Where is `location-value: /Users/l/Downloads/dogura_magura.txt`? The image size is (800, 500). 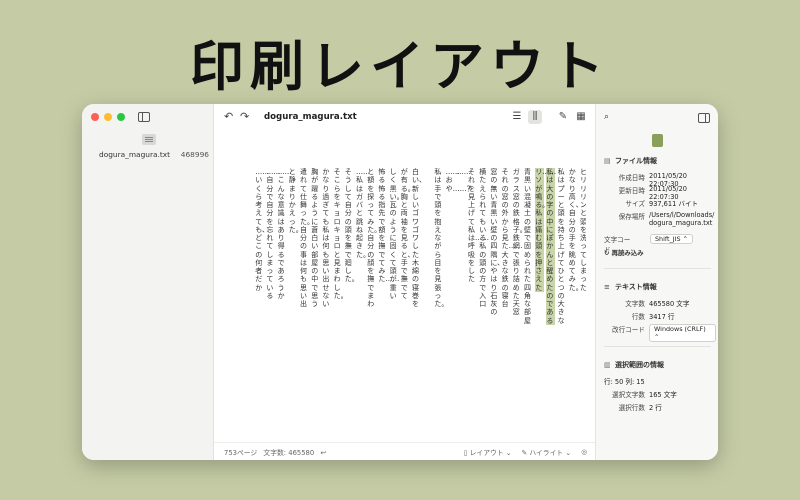
location-value: /Users/l/Downloads/dogura_magura.txt is located at coordinates (682, 219).